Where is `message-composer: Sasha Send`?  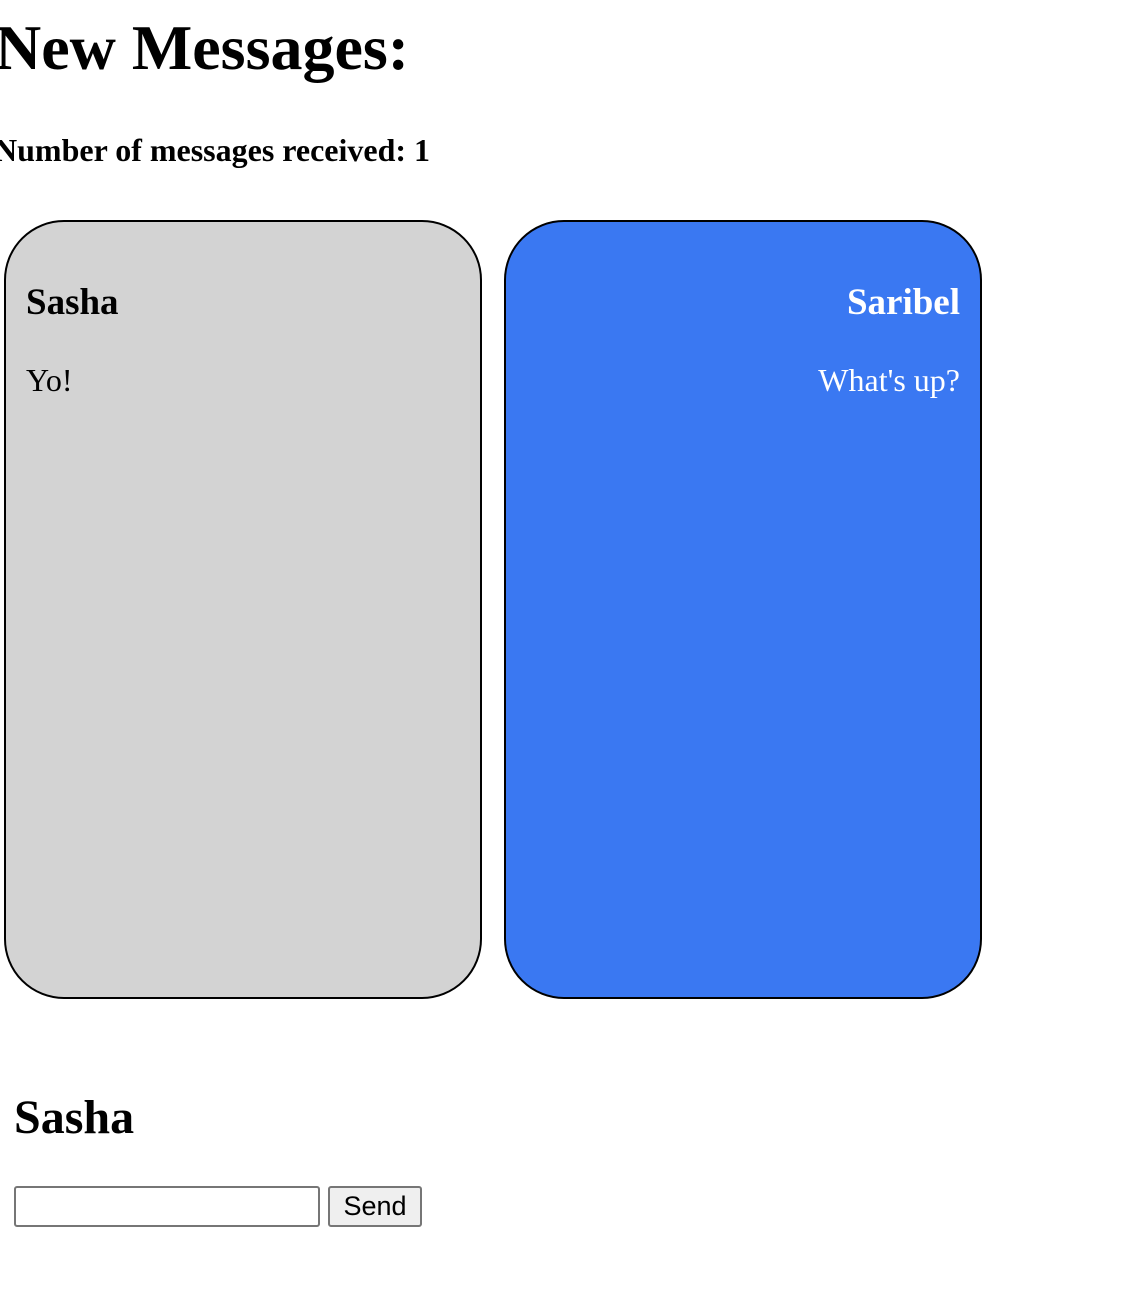
message-composer: Sasha Send is located at coordinates (218, 1156).